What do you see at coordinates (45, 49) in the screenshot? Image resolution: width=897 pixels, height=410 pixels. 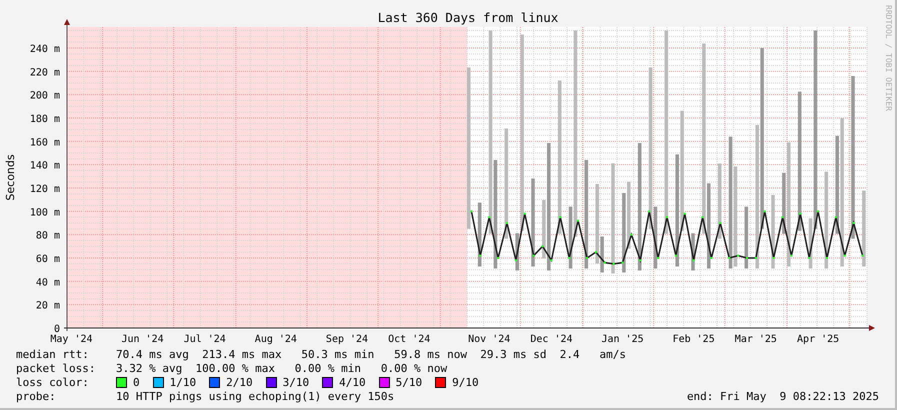 I see `axis-tick-label: 240 m` at bounding box center [45, 49].